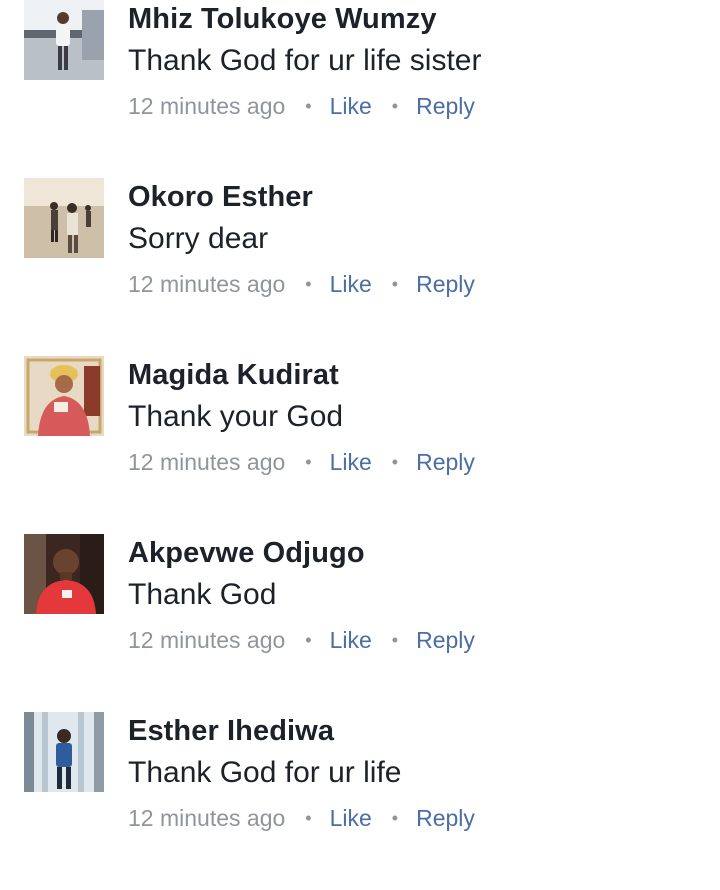 The width and height of the screenshot is (720, 890). I want to click on commenter-name: Akpevwe Odjugo, so click(246, 553).